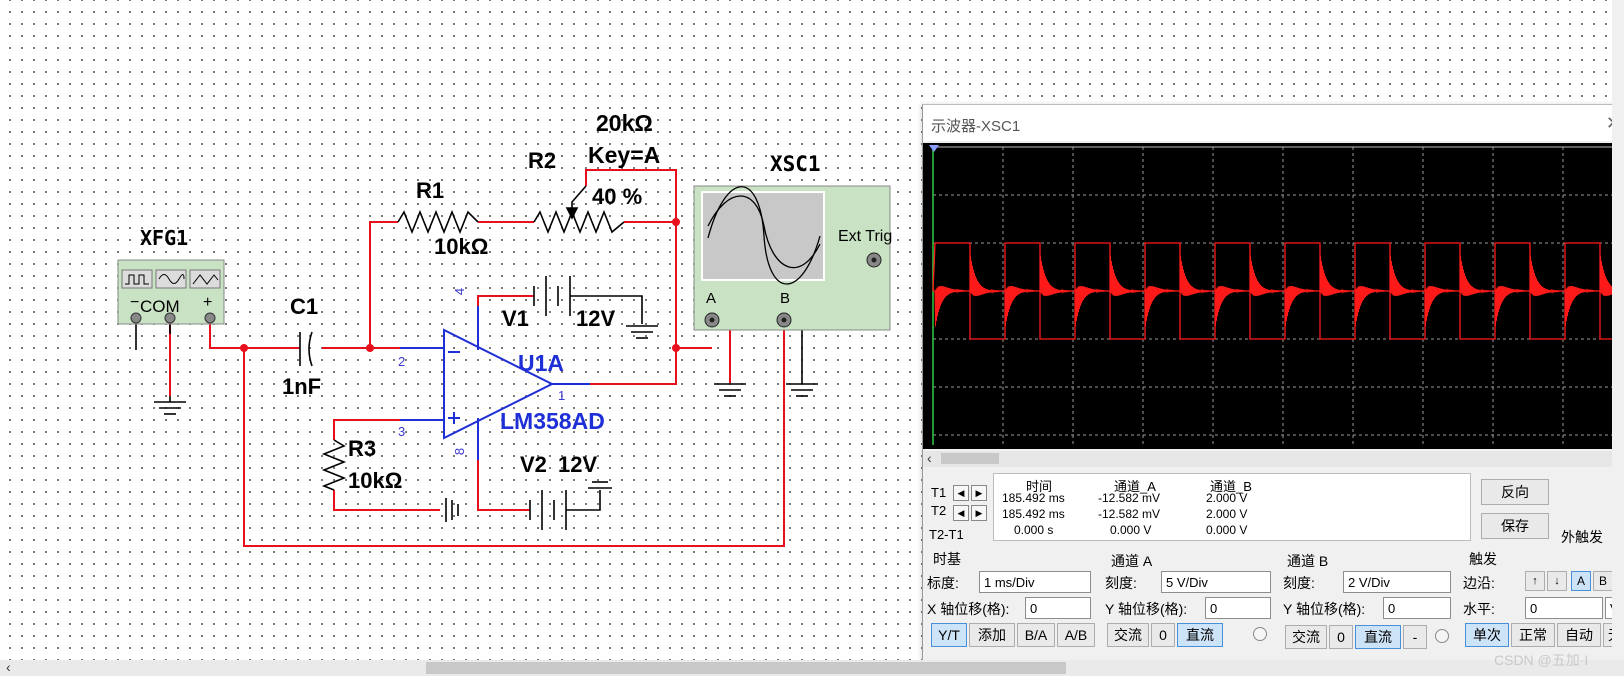 The height and width of the screenshot is (676, 1624). I want to click on falling-edge-icon: ↓, so click(1557, 581).